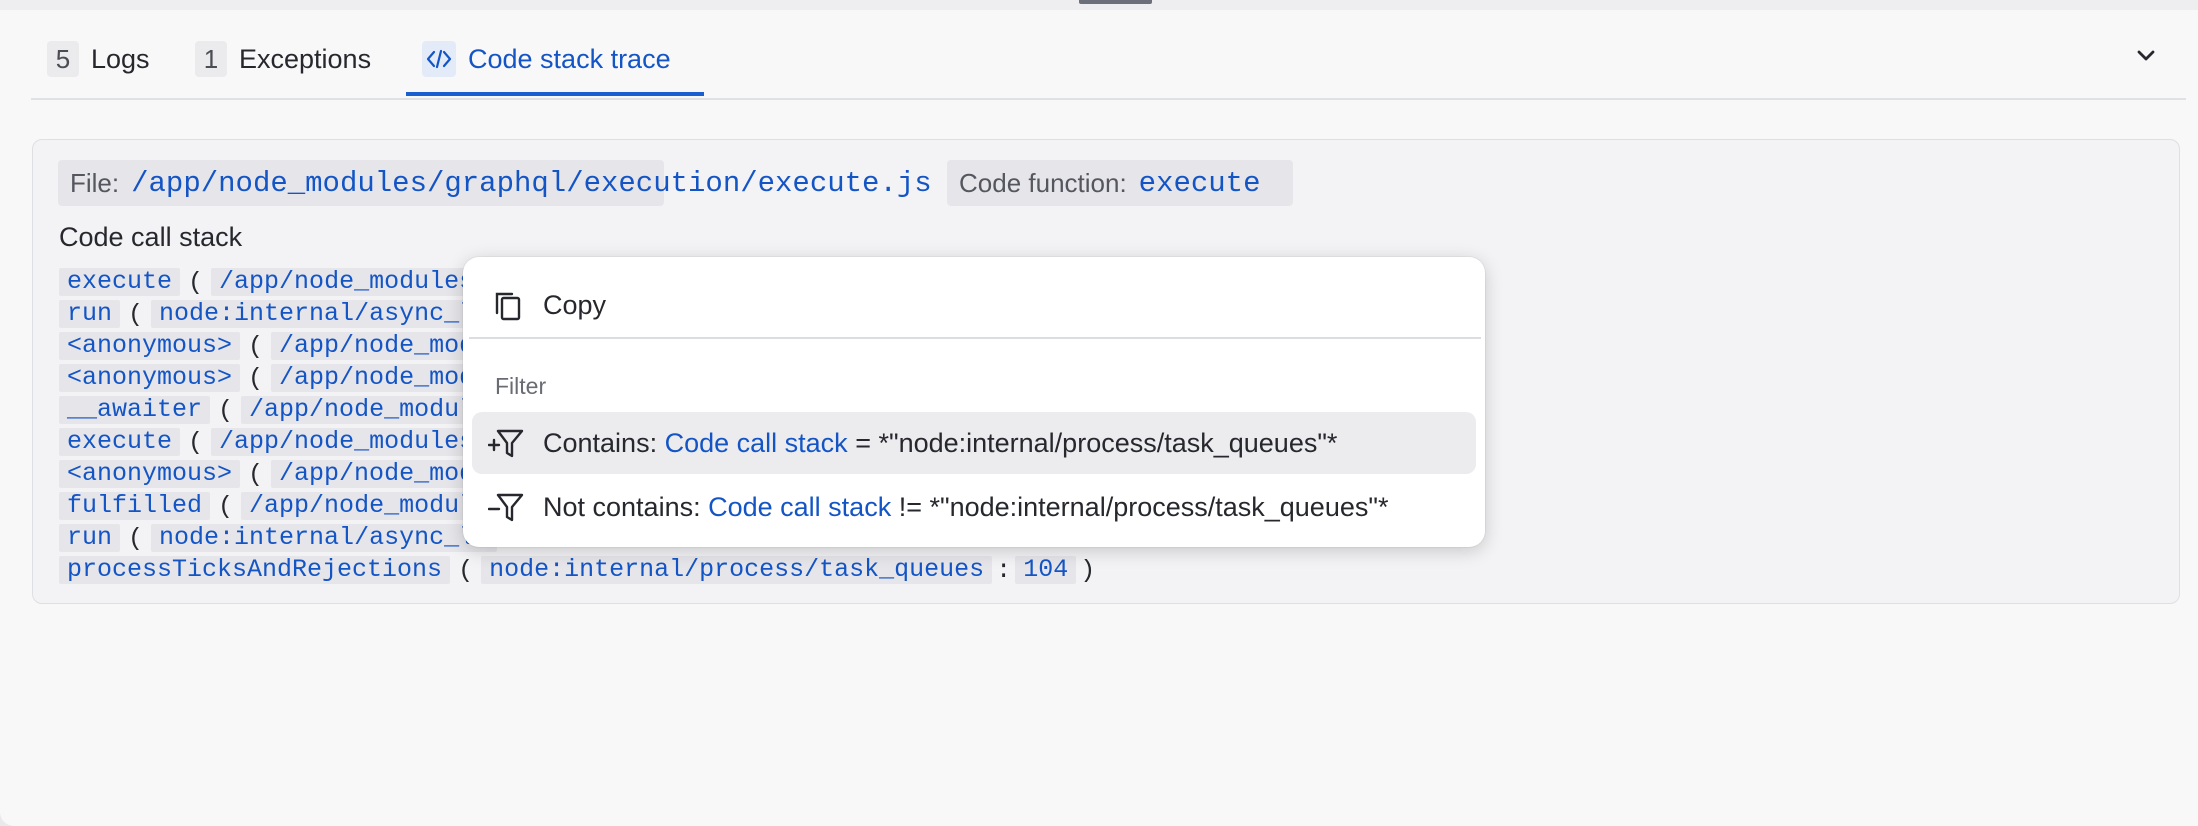  What do you see at coordinates (974, 305) in the screenshot?
I see `copy-menu-item: Copy` at bounding box center [974, 305].